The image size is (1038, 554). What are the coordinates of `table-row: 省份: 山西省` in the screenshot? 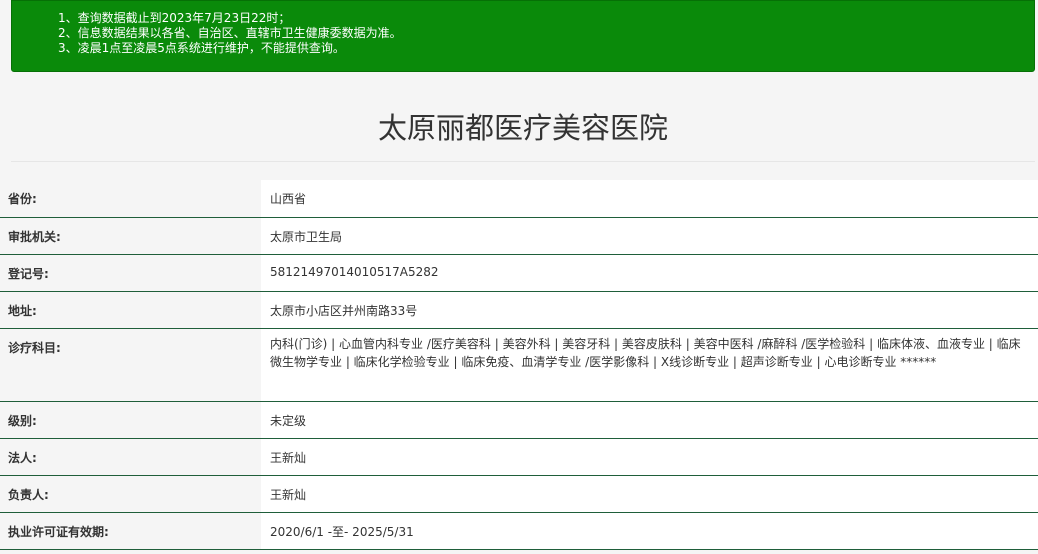 It's located at (519, 199).